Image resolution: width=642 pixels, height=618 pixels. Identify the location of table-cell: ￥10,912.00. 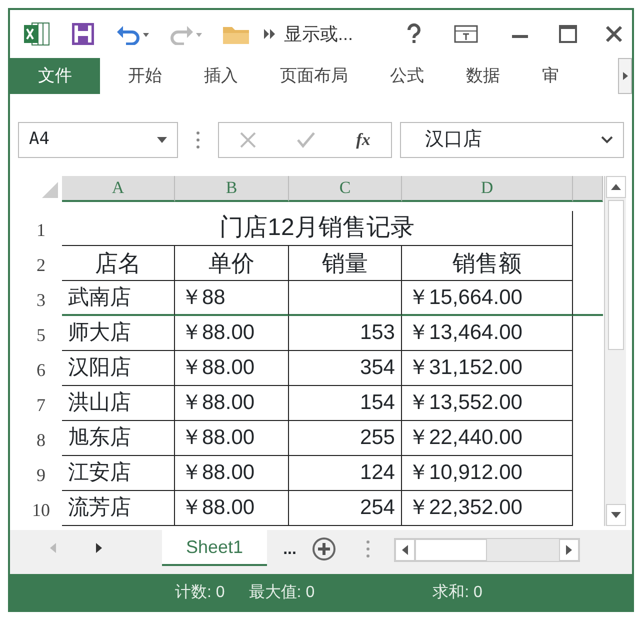
(487, 473).